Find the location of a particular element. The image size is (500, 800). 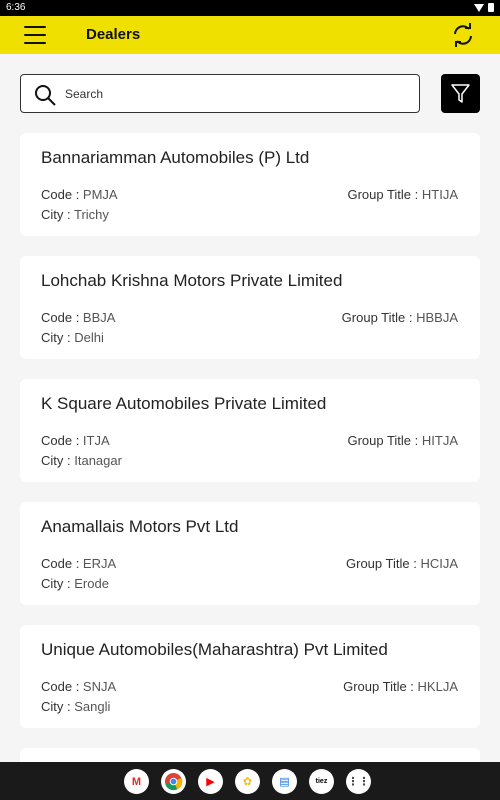

youtube-icon: ▶ is located at coordinates (210, 781).